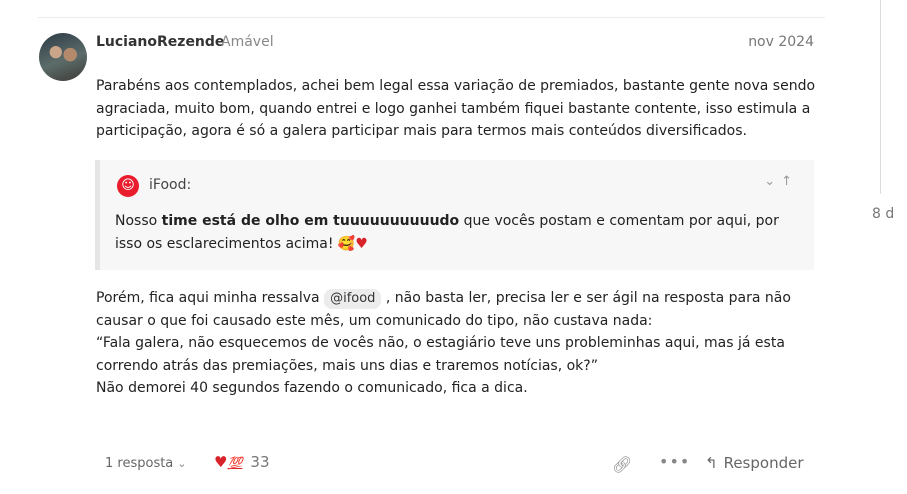 Image resolution: width=907 pixels, height=494 pixels. I want to click on post-separator, so click(431, 17).